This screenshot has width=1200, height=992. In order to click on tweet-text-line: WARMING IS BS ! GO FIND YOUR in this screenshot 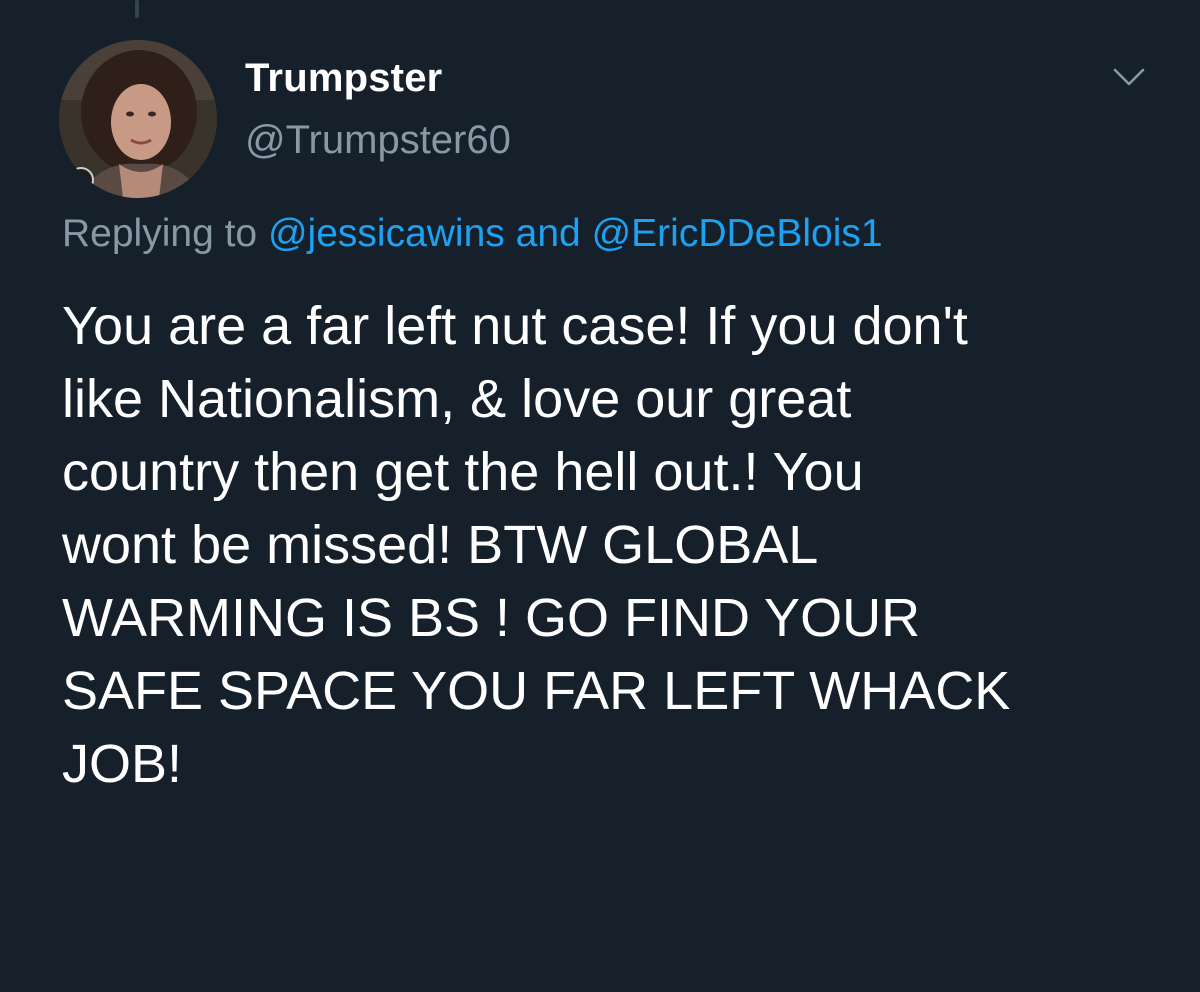, I will do `click(491, 618)`.